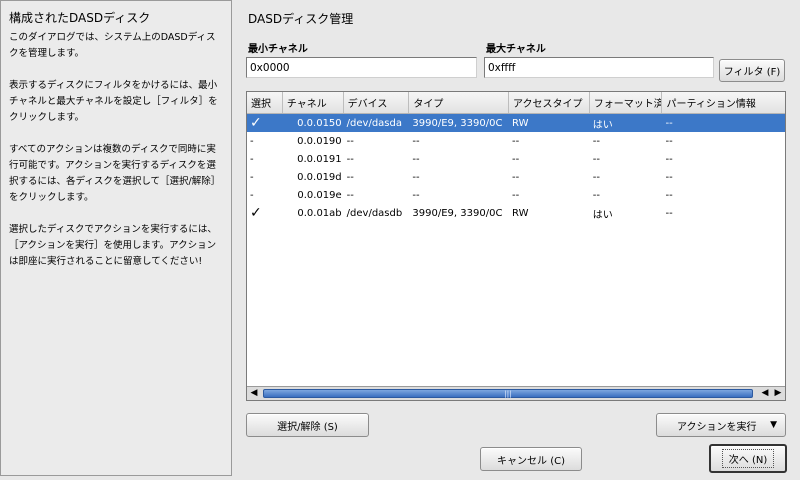 This screenshot has height=480, width=800. I want to click on cell-device: /dev/dasda, so click(374, 123).